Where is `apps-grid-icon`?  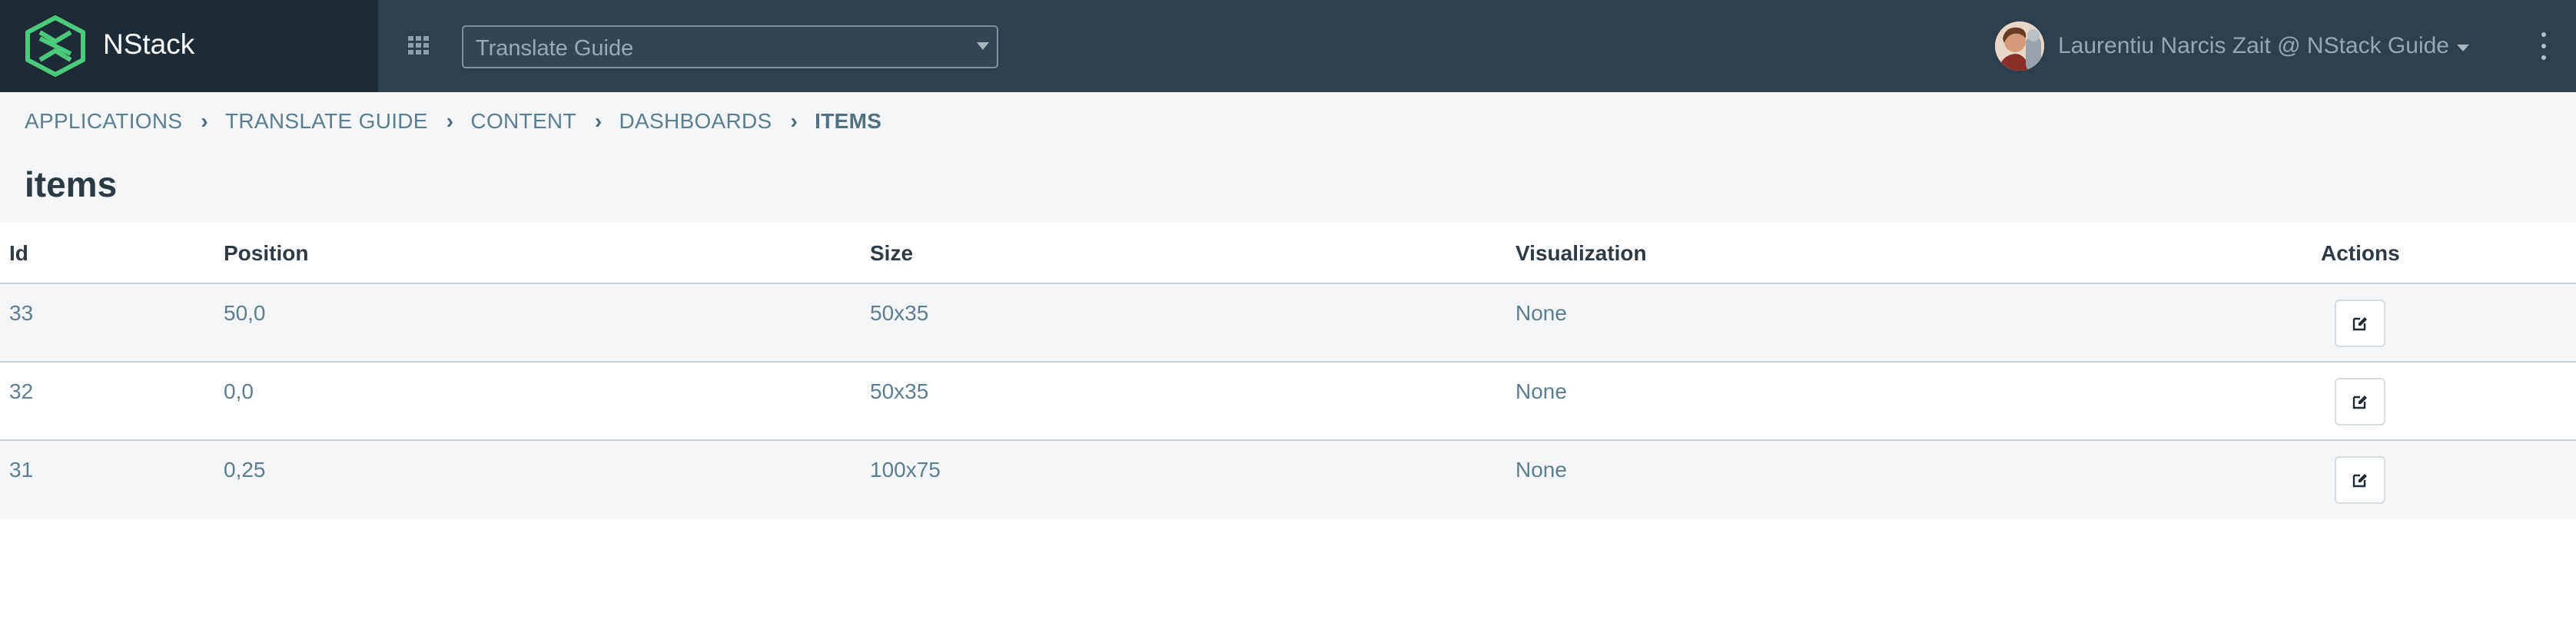 apps-grid-icon is located at coordinates (419, 45).